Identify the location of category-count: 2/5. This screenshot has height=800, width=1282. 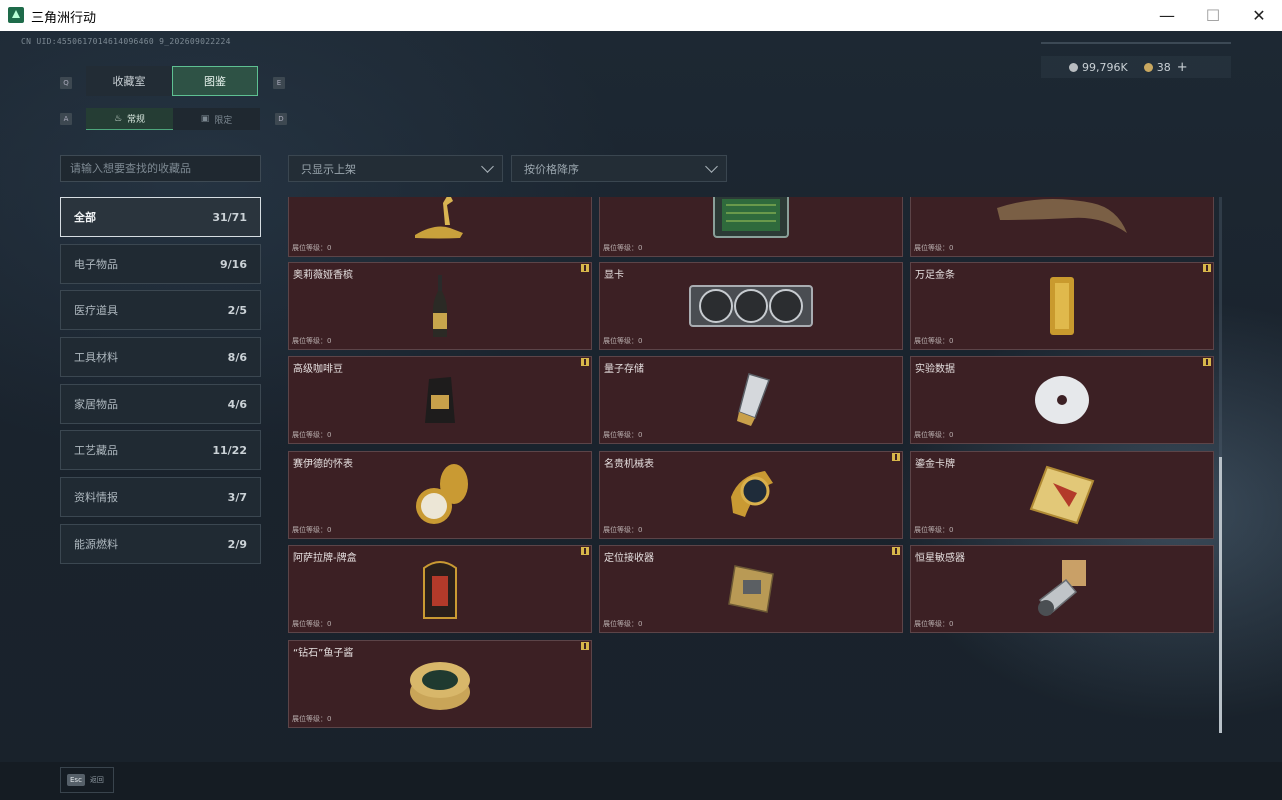
(237, 310).